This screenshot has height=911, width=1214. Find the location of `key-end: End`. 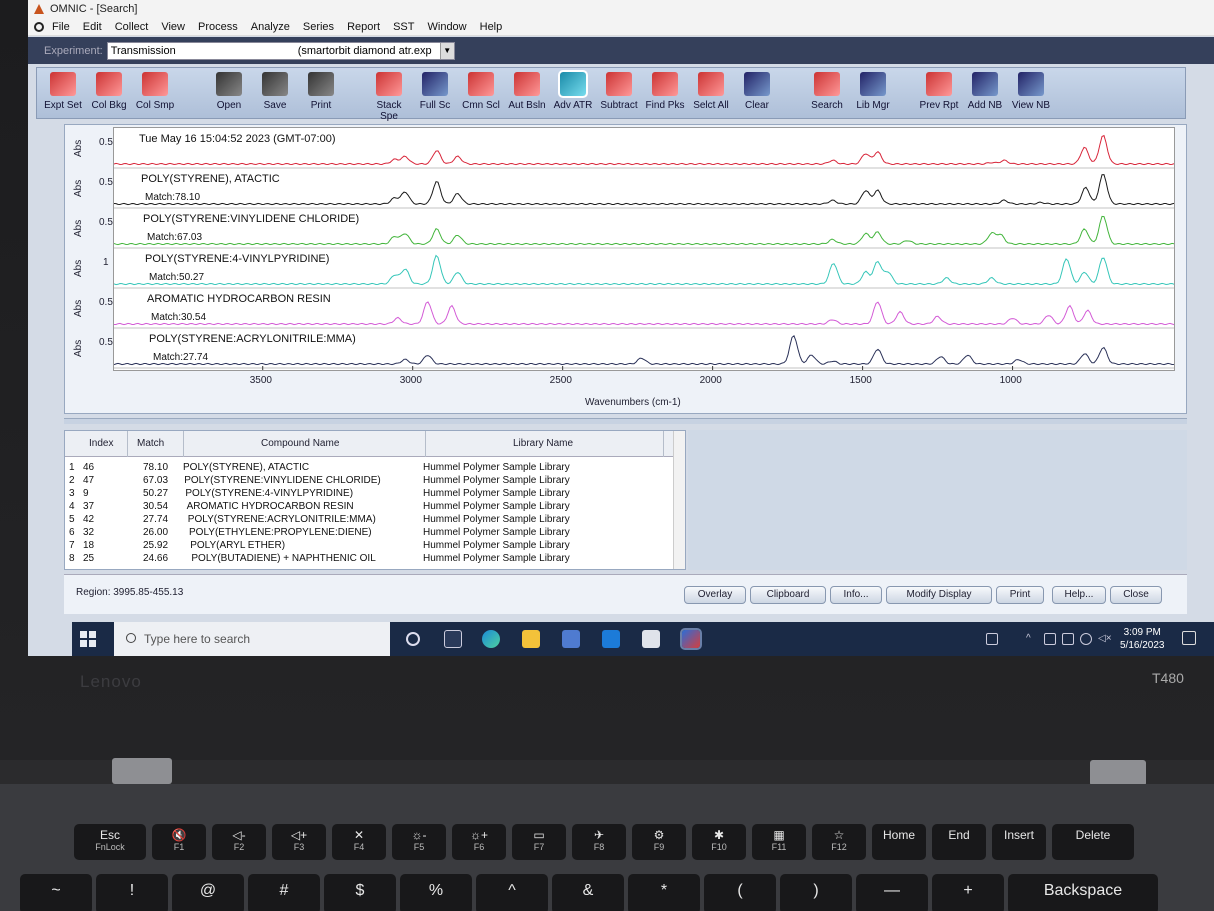

key-end: End is located at coordinates (959, 842).